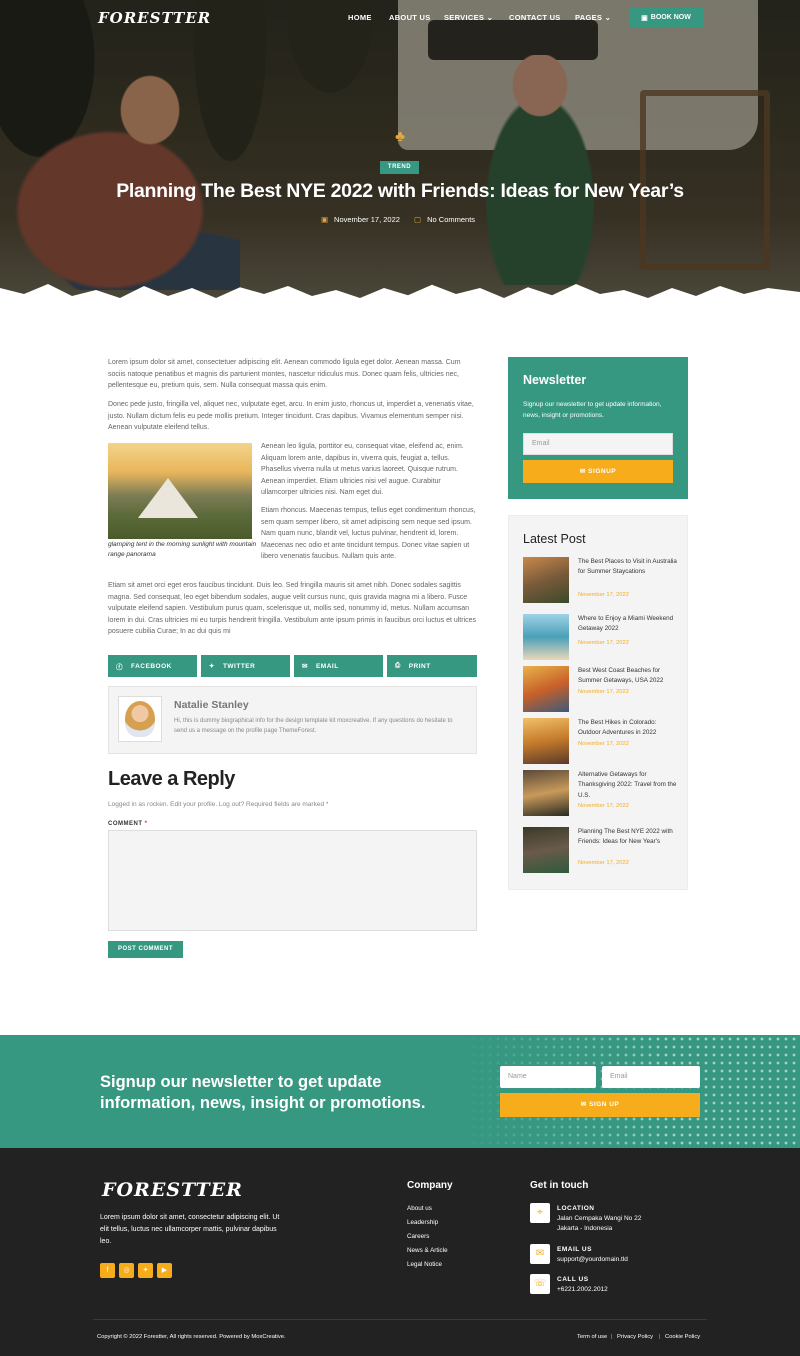 The image size is (800, 1356). What do you see at coordinates (424, 1264) in the screenshot?
I see `footer-link-legal: Legal Notice` at bounding box center [424, 1264].